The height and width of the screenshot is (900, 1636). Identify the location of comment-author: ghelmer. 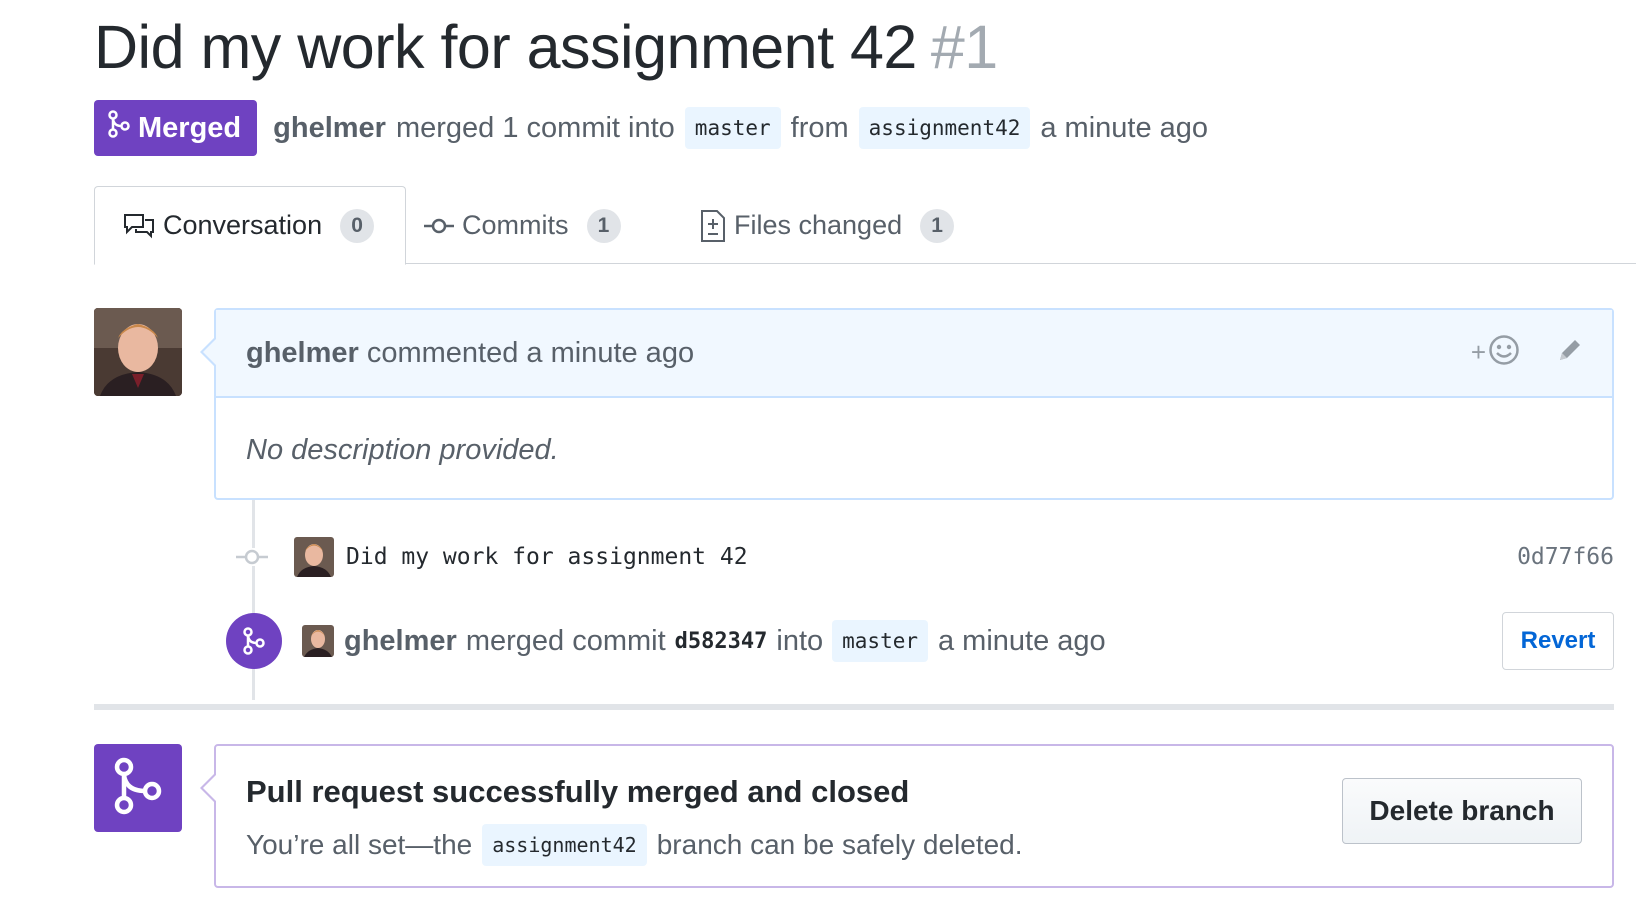
(302, 353).